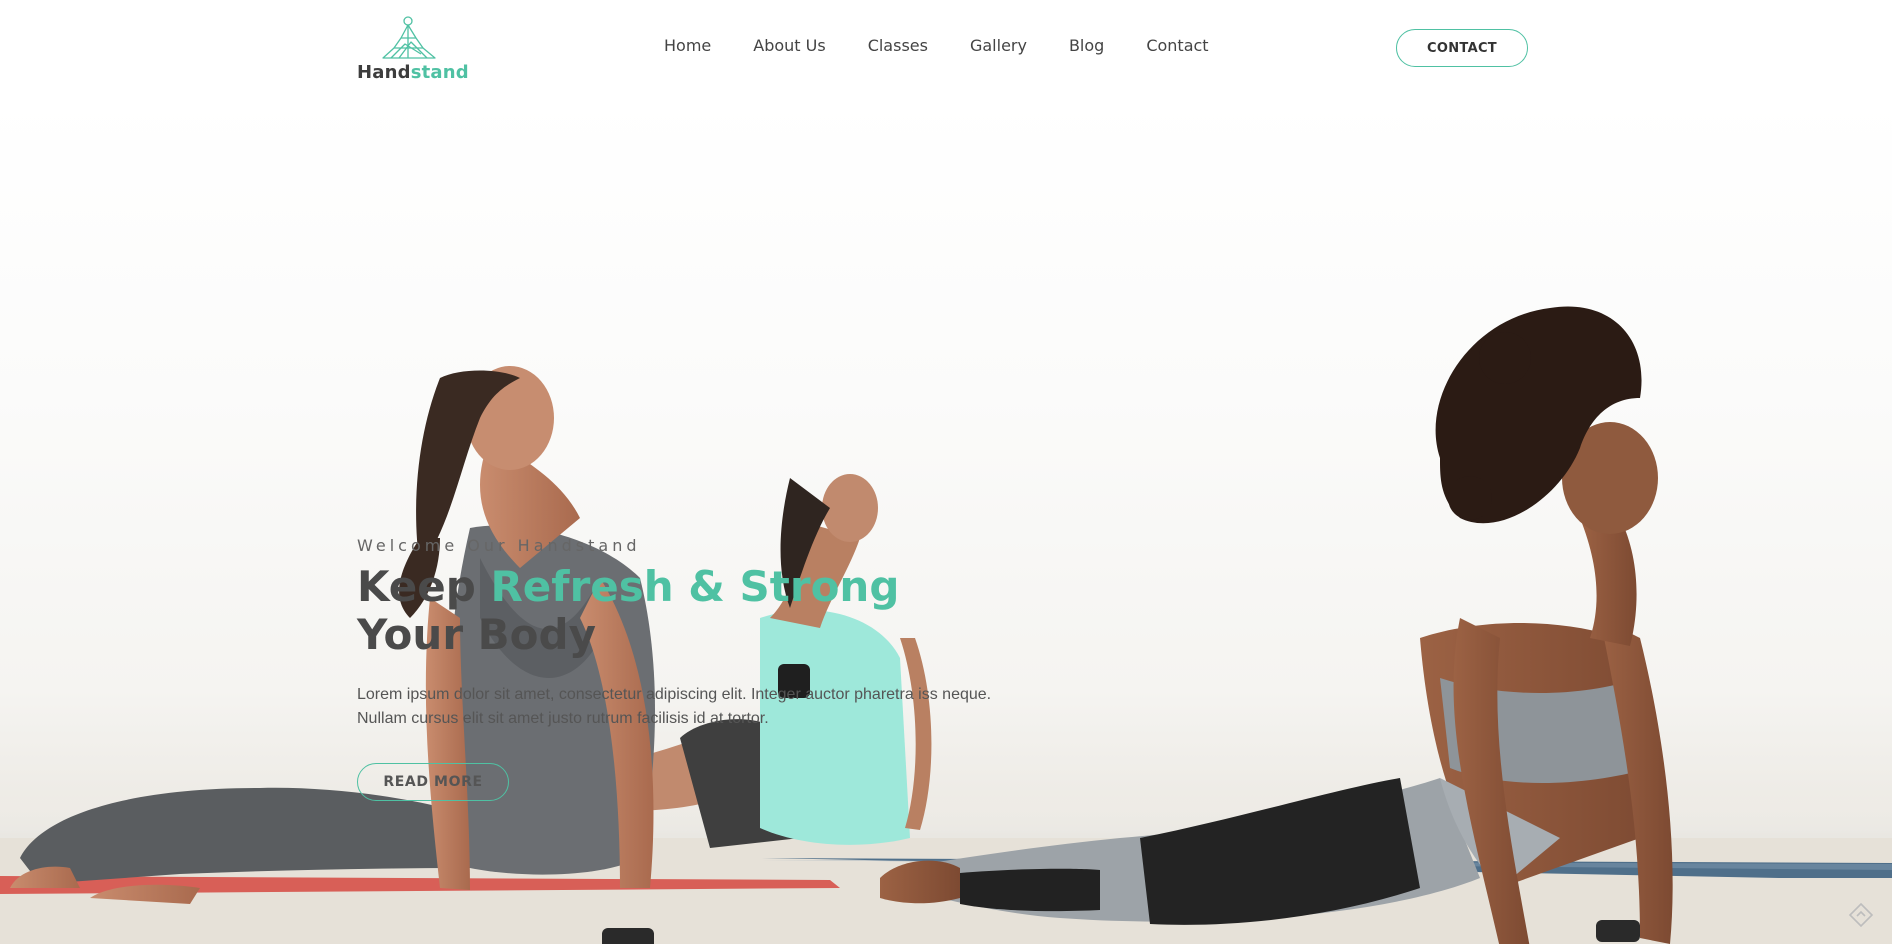 This screenshot has height=944, width=1892. I want to click on nav-about-us: About Us, so click(789, 46).